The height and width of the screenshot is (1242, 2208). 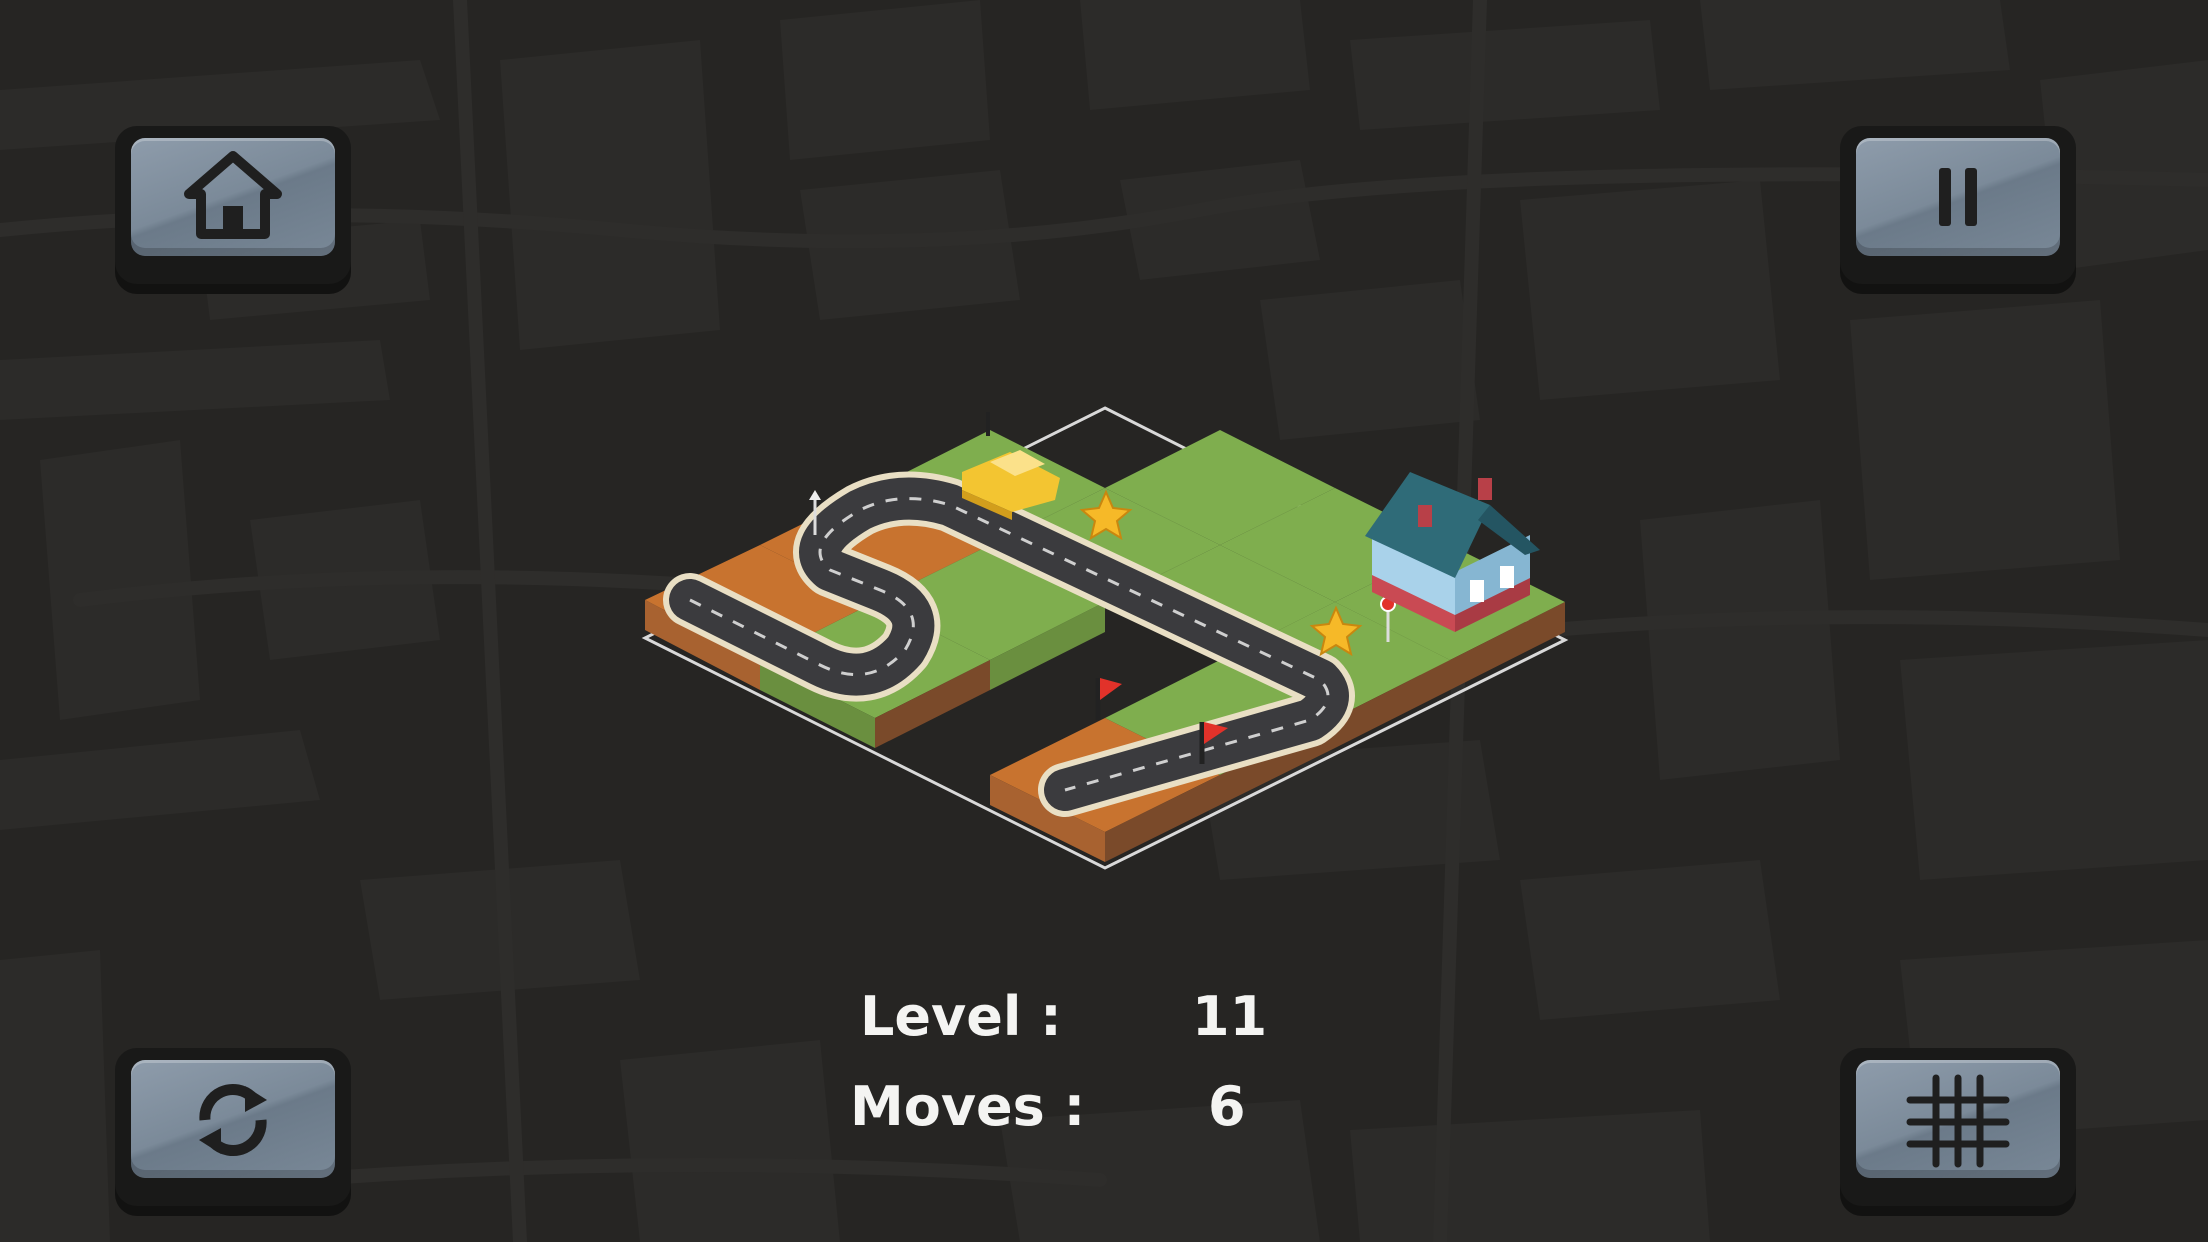 I want to click on level-value: 11, so click(x=1230, y=1016).